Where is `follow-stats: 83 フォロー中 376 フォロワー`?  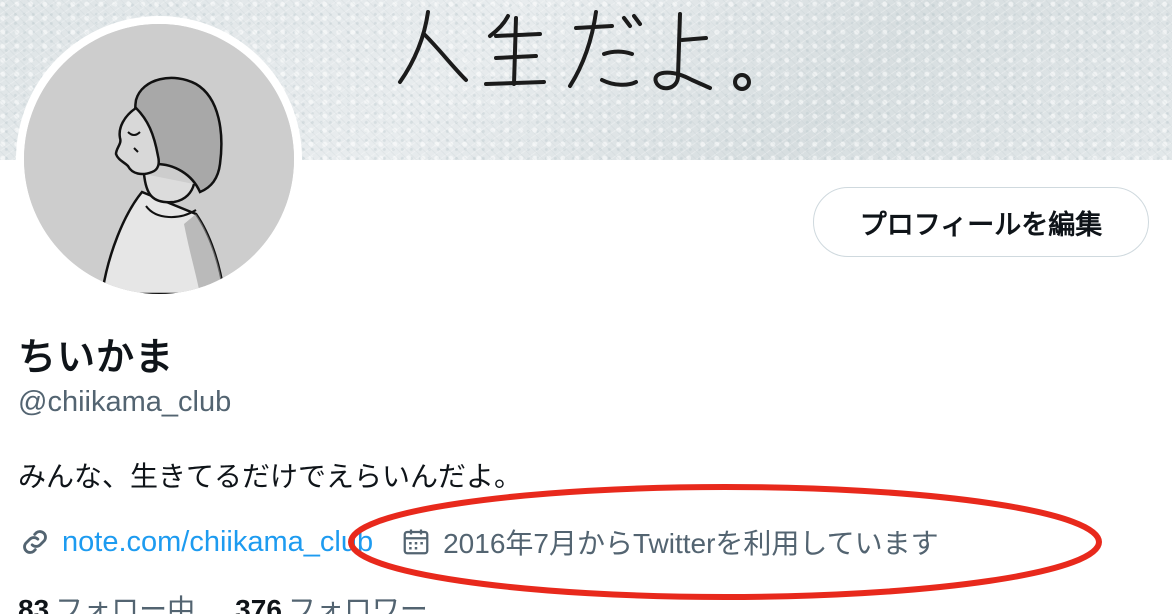 follow-stats: 83 フォロー中 376 フォロワー is located at coordinates (243, 601).